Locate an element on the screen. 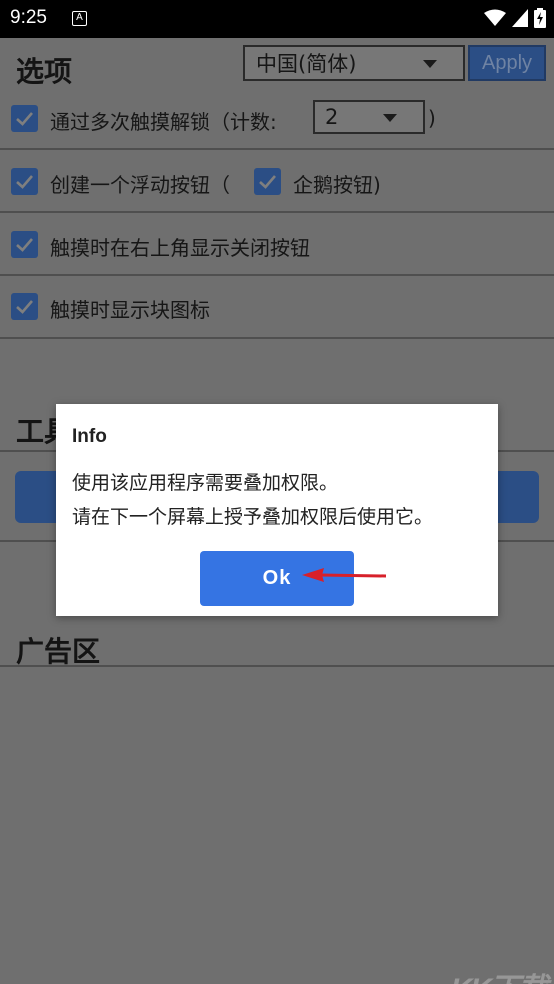 The width and height of the screenshot is (554, 984). dialog-title: Info is located at coordinates (89, 436).